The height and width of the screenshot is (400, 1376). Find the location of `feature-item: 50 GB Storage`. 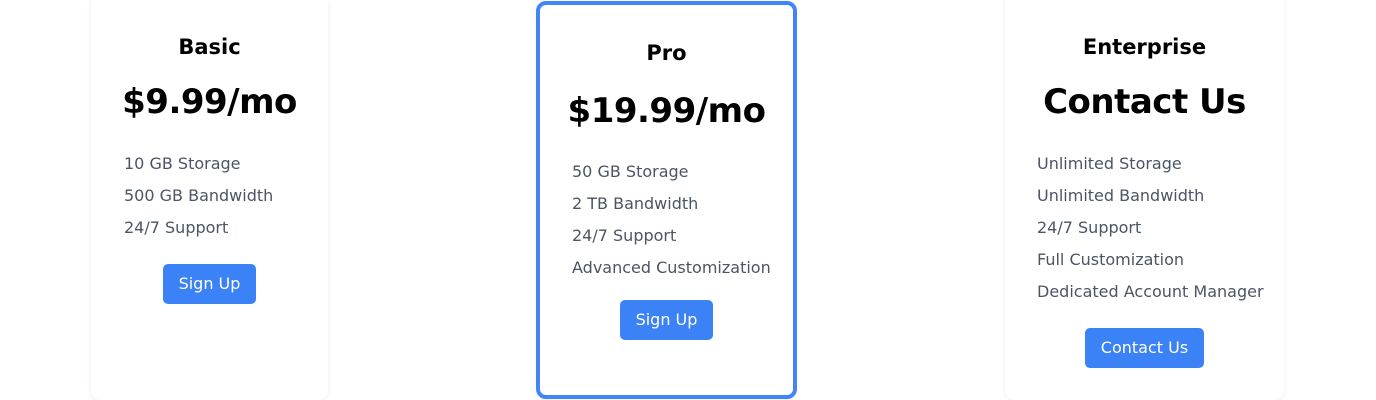

feature-item: 50 GB Storage is located at coordinates (630, 171).